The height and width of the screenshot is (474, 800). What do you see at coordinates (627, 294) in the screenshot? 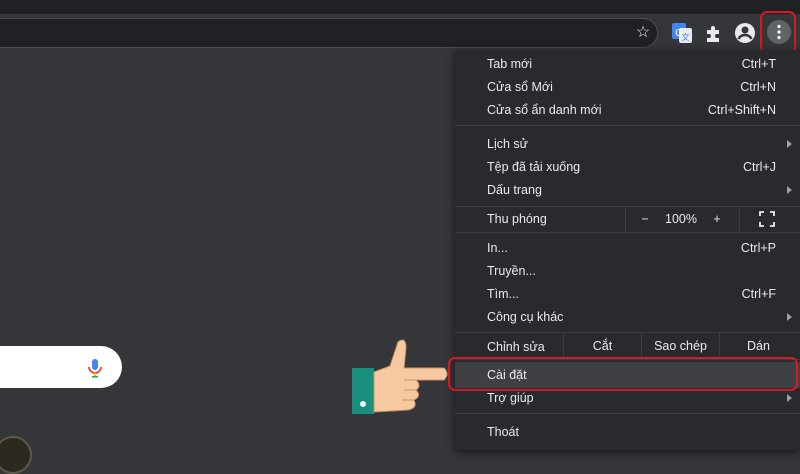
I see `menu-item-find: Tìm... Ctrl+F` at bounding box center [627, 294].